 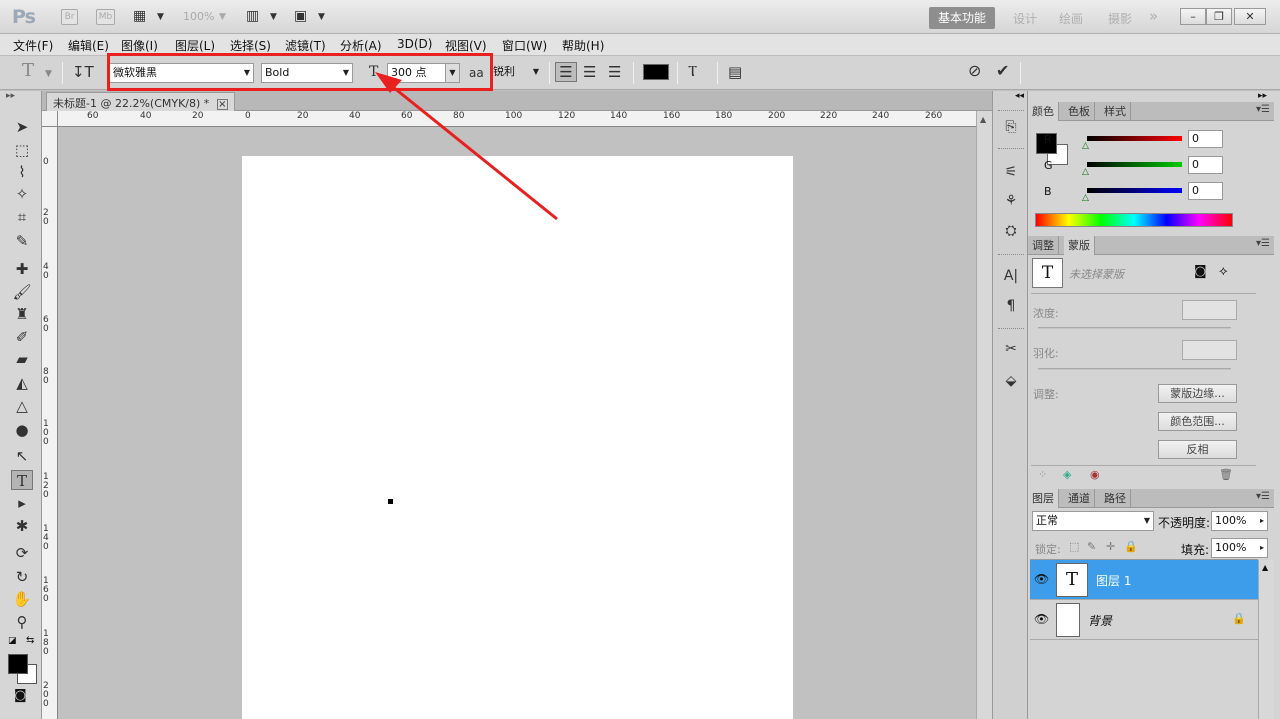 What do you see at coordinates (1200, 271) in the screenshot?
I see `pixel-mask-icon: ◙` at bounding box center [1200, 271].